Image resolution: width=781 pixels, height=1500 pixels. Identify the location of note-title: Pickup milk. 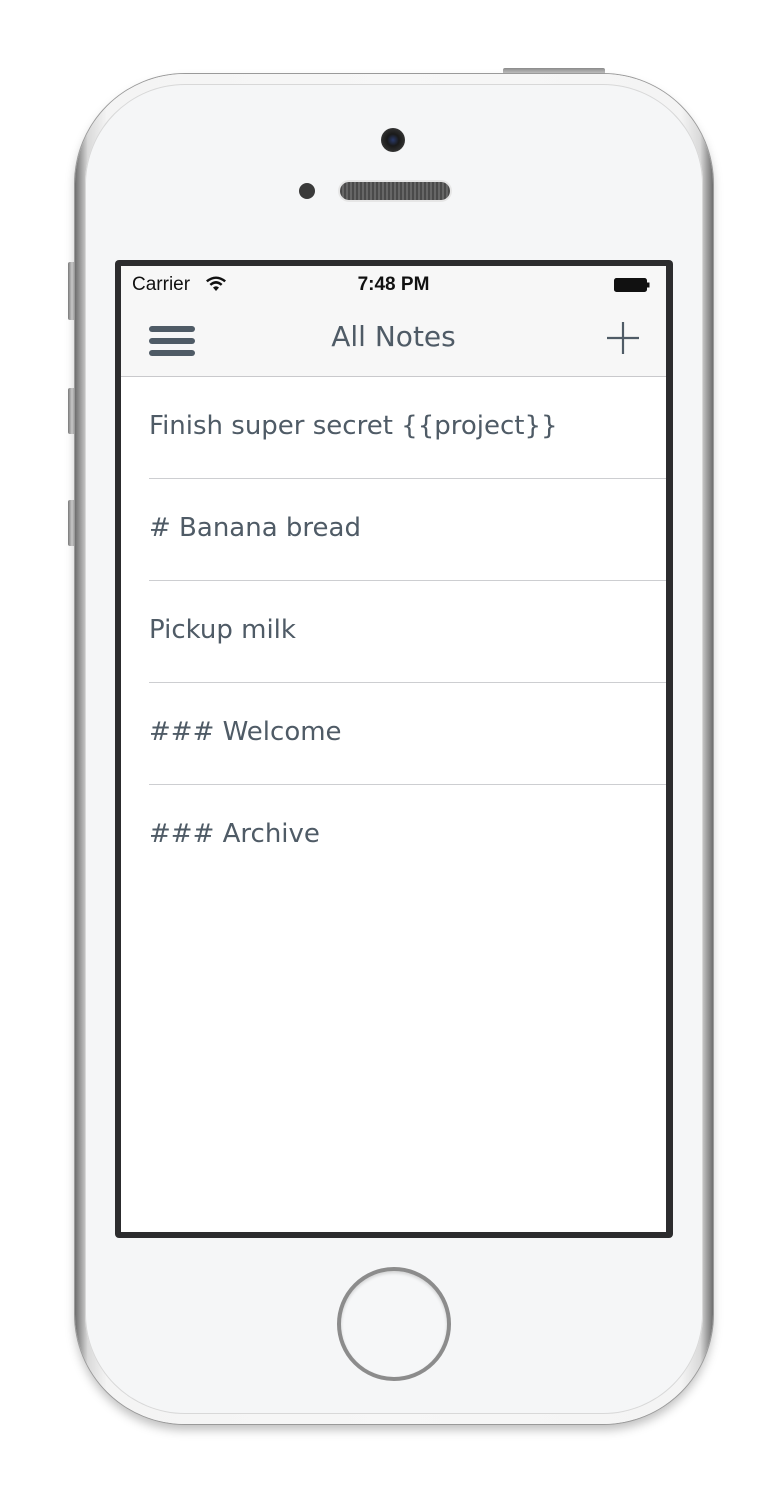
(222, 630).